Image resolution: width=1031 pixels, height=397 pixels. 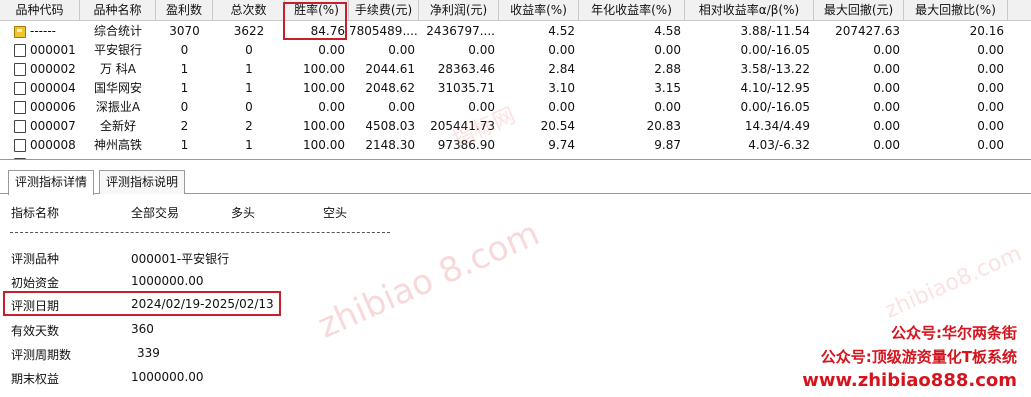 What do you see at coordinates (775, 31) in the screenshot?
I see `cell-rel: 3.88/-11.54` at bounding box center [775, 31].